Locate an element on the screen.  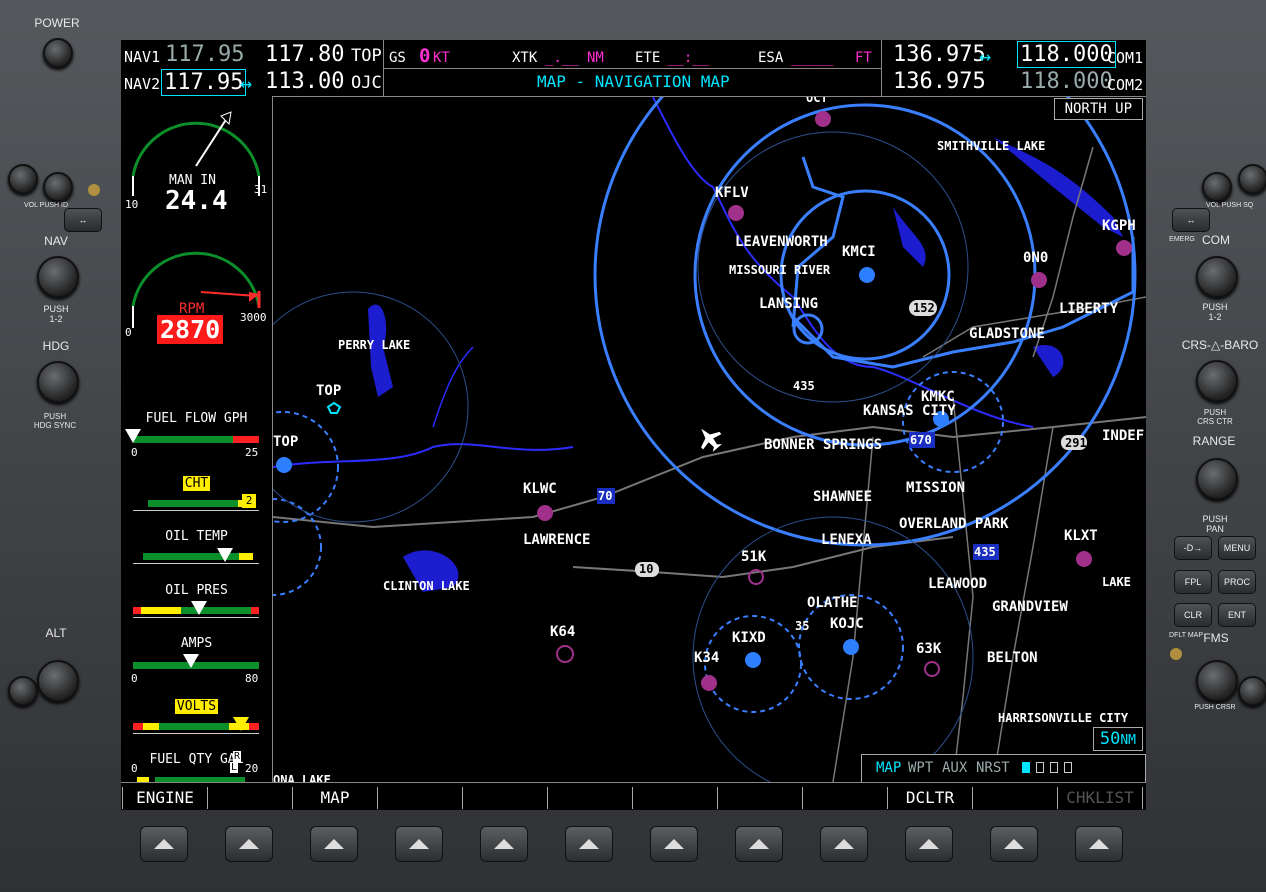
label-lansing: LANSING is located at coordinates (789, 304).